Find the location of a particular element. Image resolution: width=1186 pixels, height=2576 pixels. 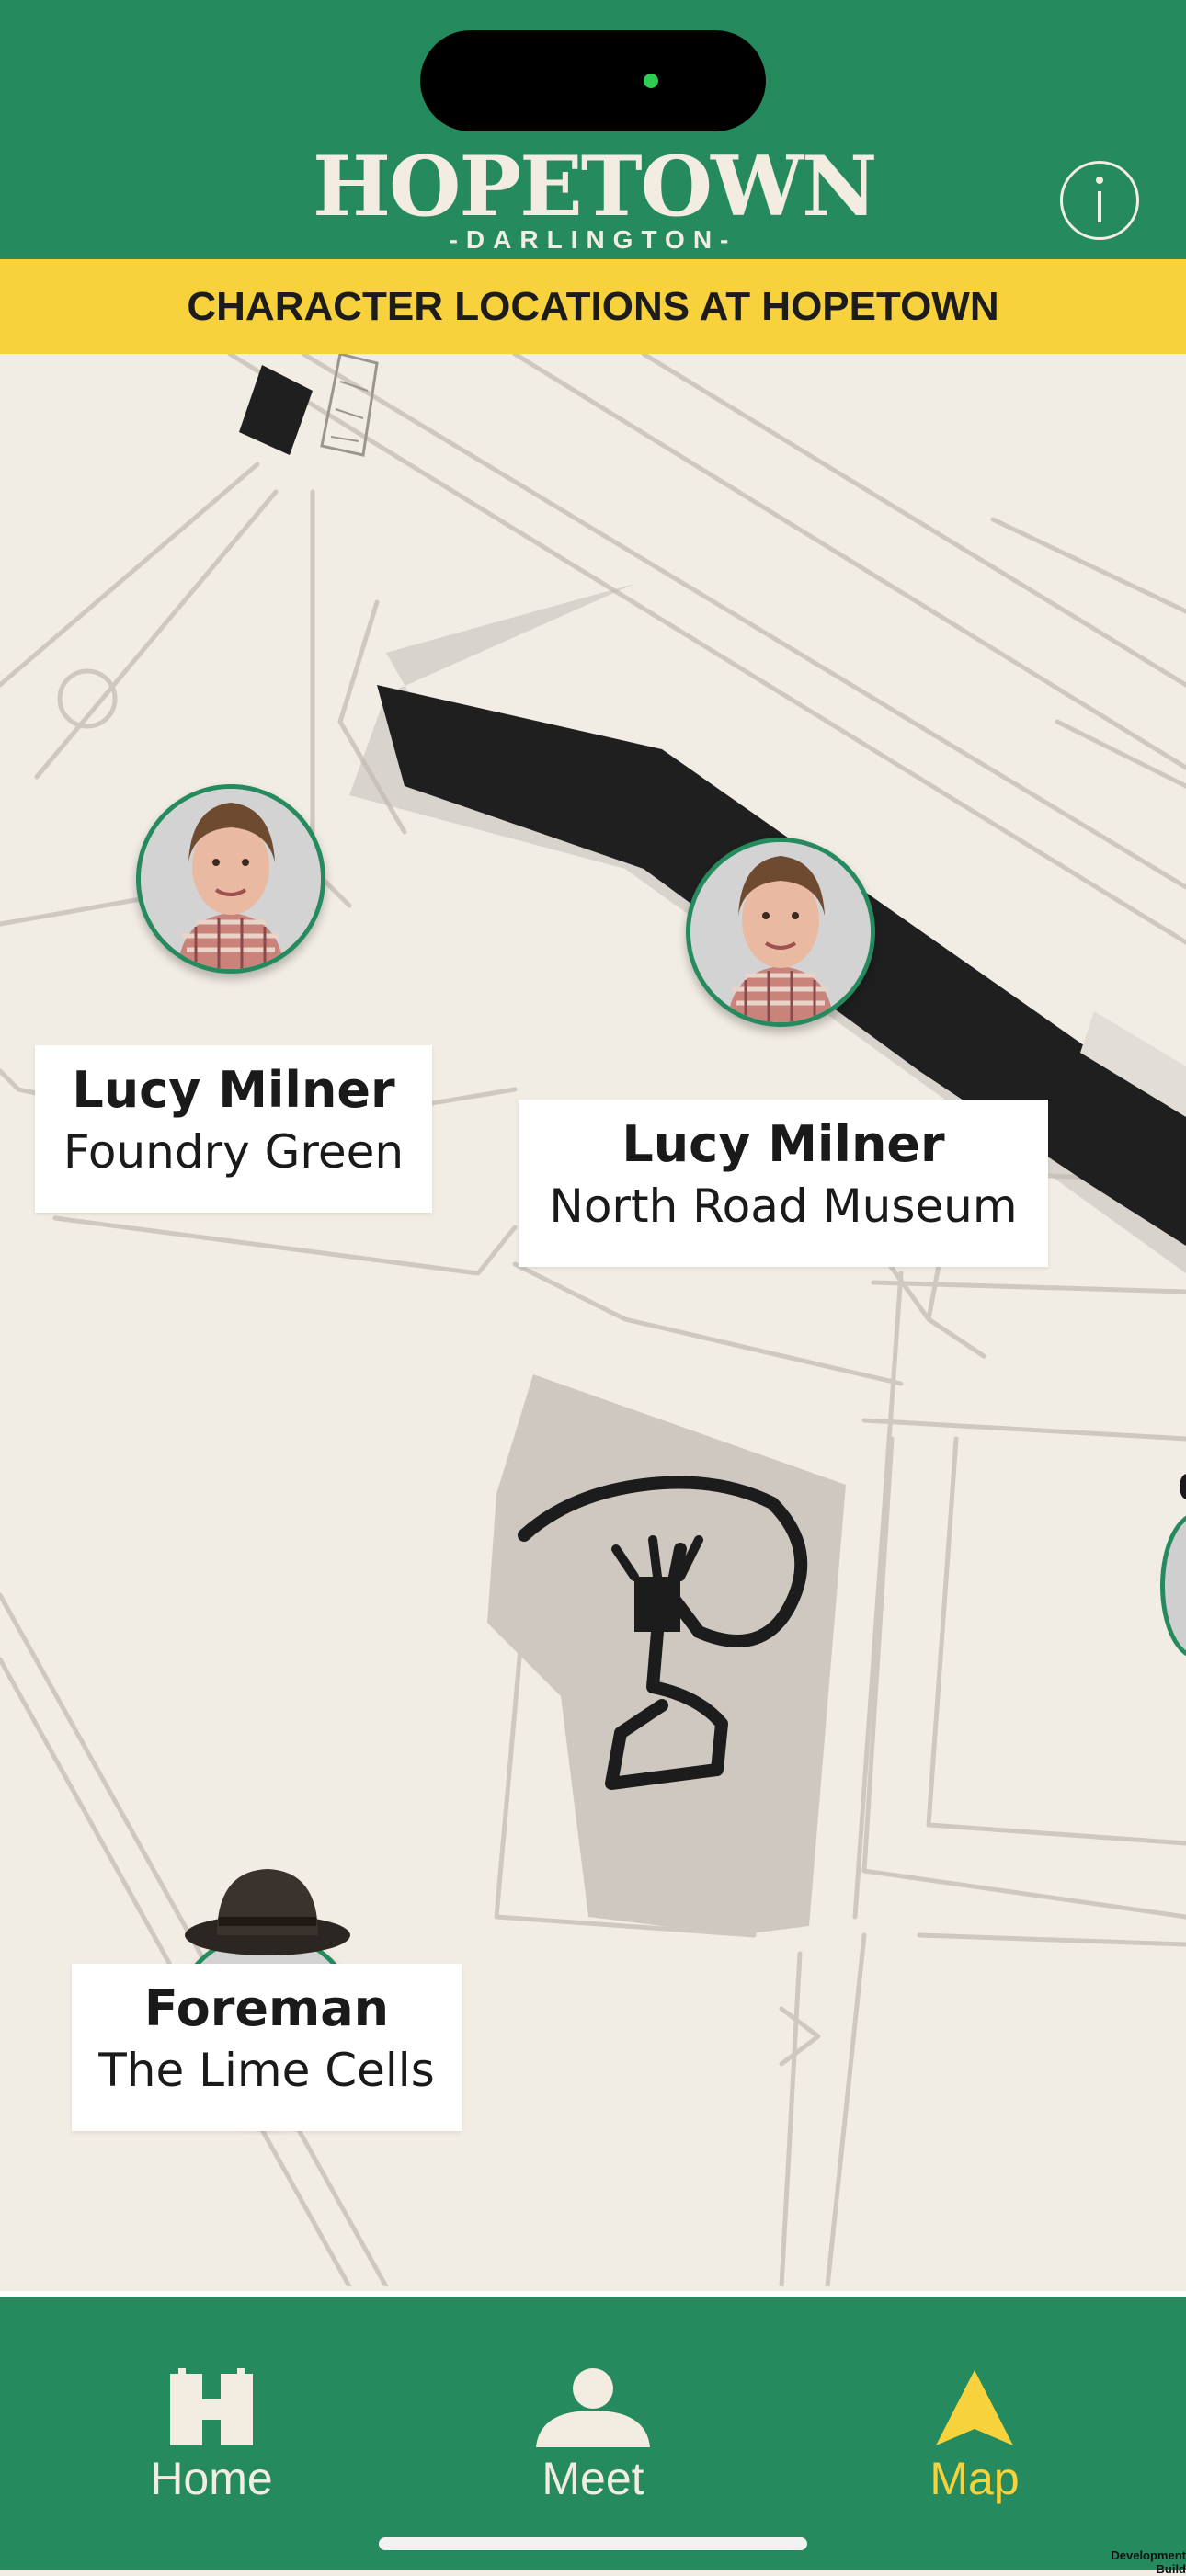

hopetown-h-icon is located at coordinates (211, 2406).